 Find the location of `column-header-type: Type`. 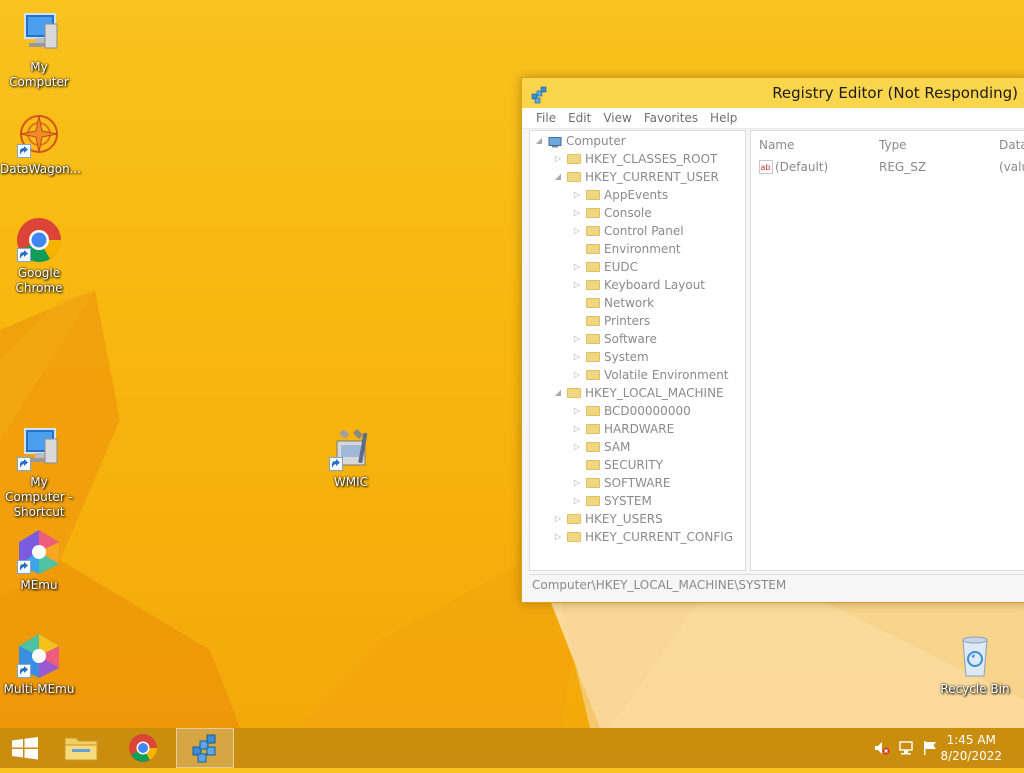

column-header-type: Type is located at coordinates (893, 145).